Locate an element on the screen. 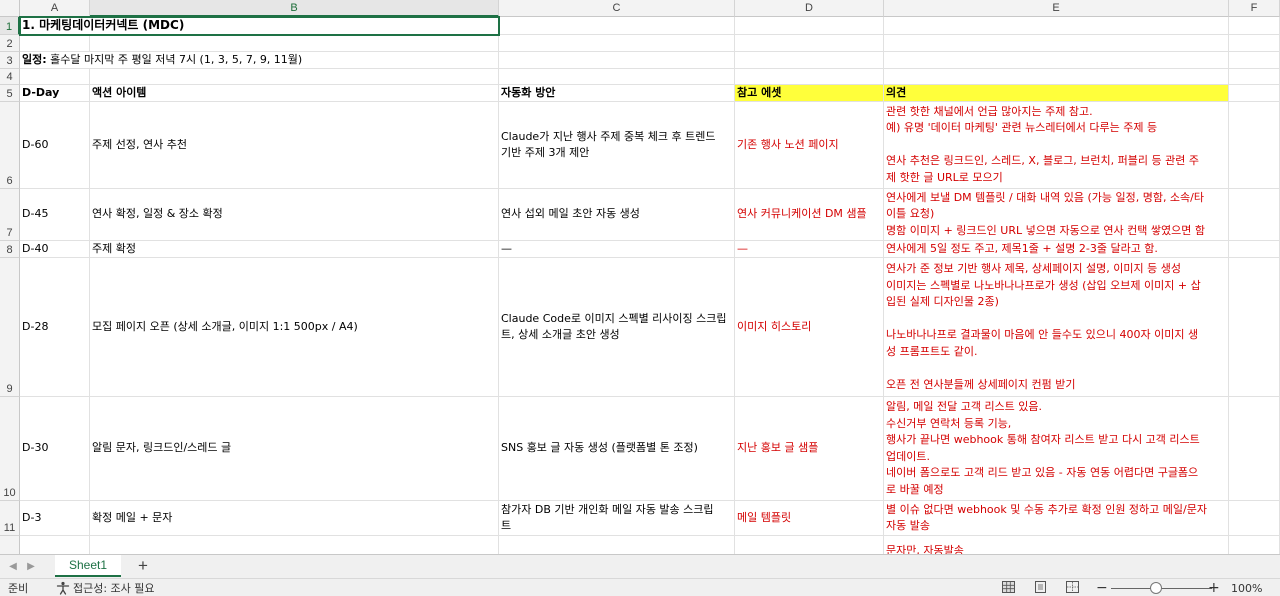 The width and height of the screenshot is (1280, 596). zoom-out-button: − is located at coordinates (1102, 588).